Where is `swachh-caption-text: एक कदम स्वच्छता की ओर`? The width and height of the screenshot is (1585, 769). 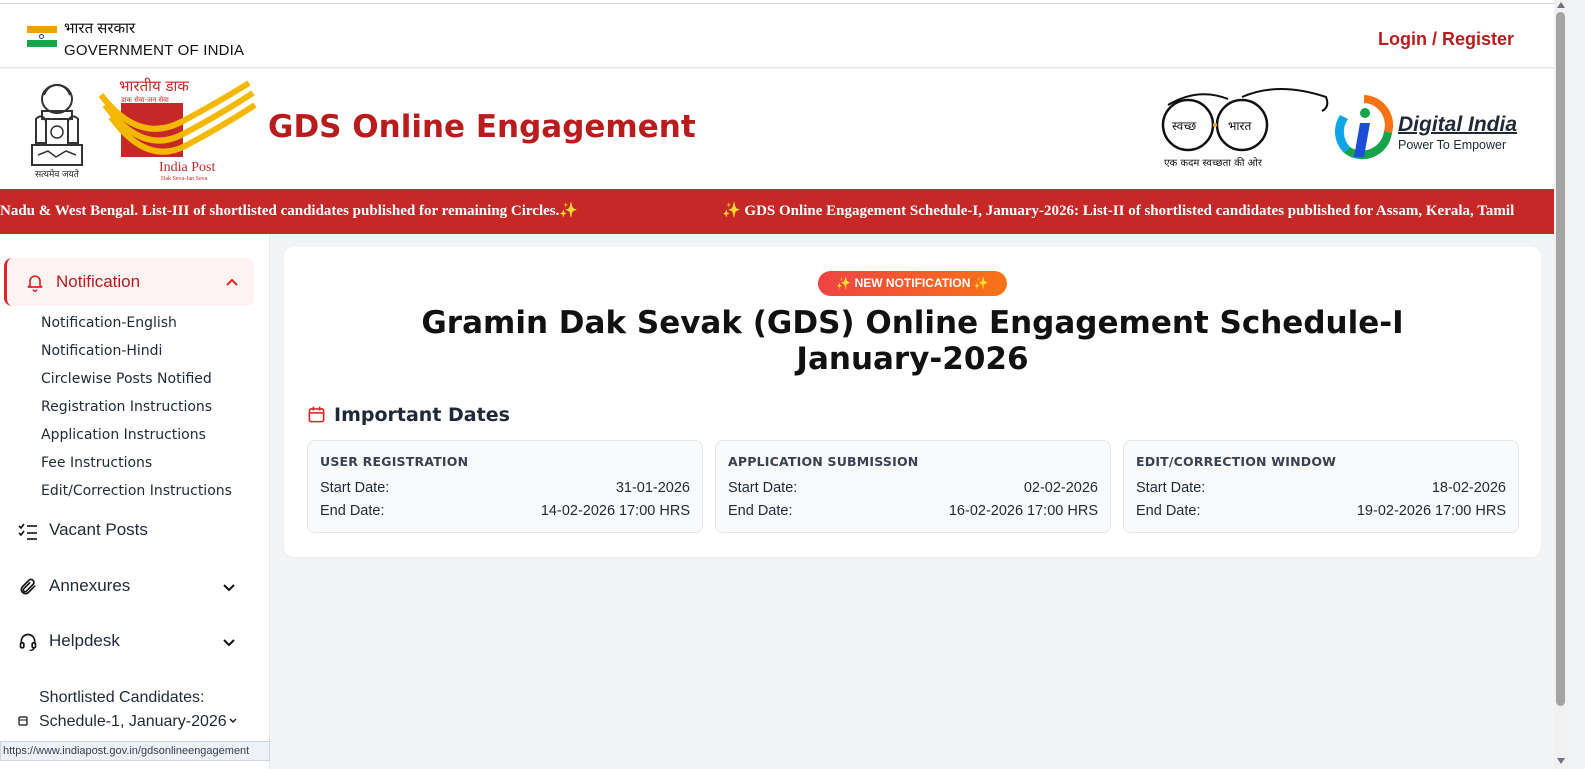 swachh-caption-text: एक कदम स्वच्छता की ओर is located at coordinates (1213, 163).